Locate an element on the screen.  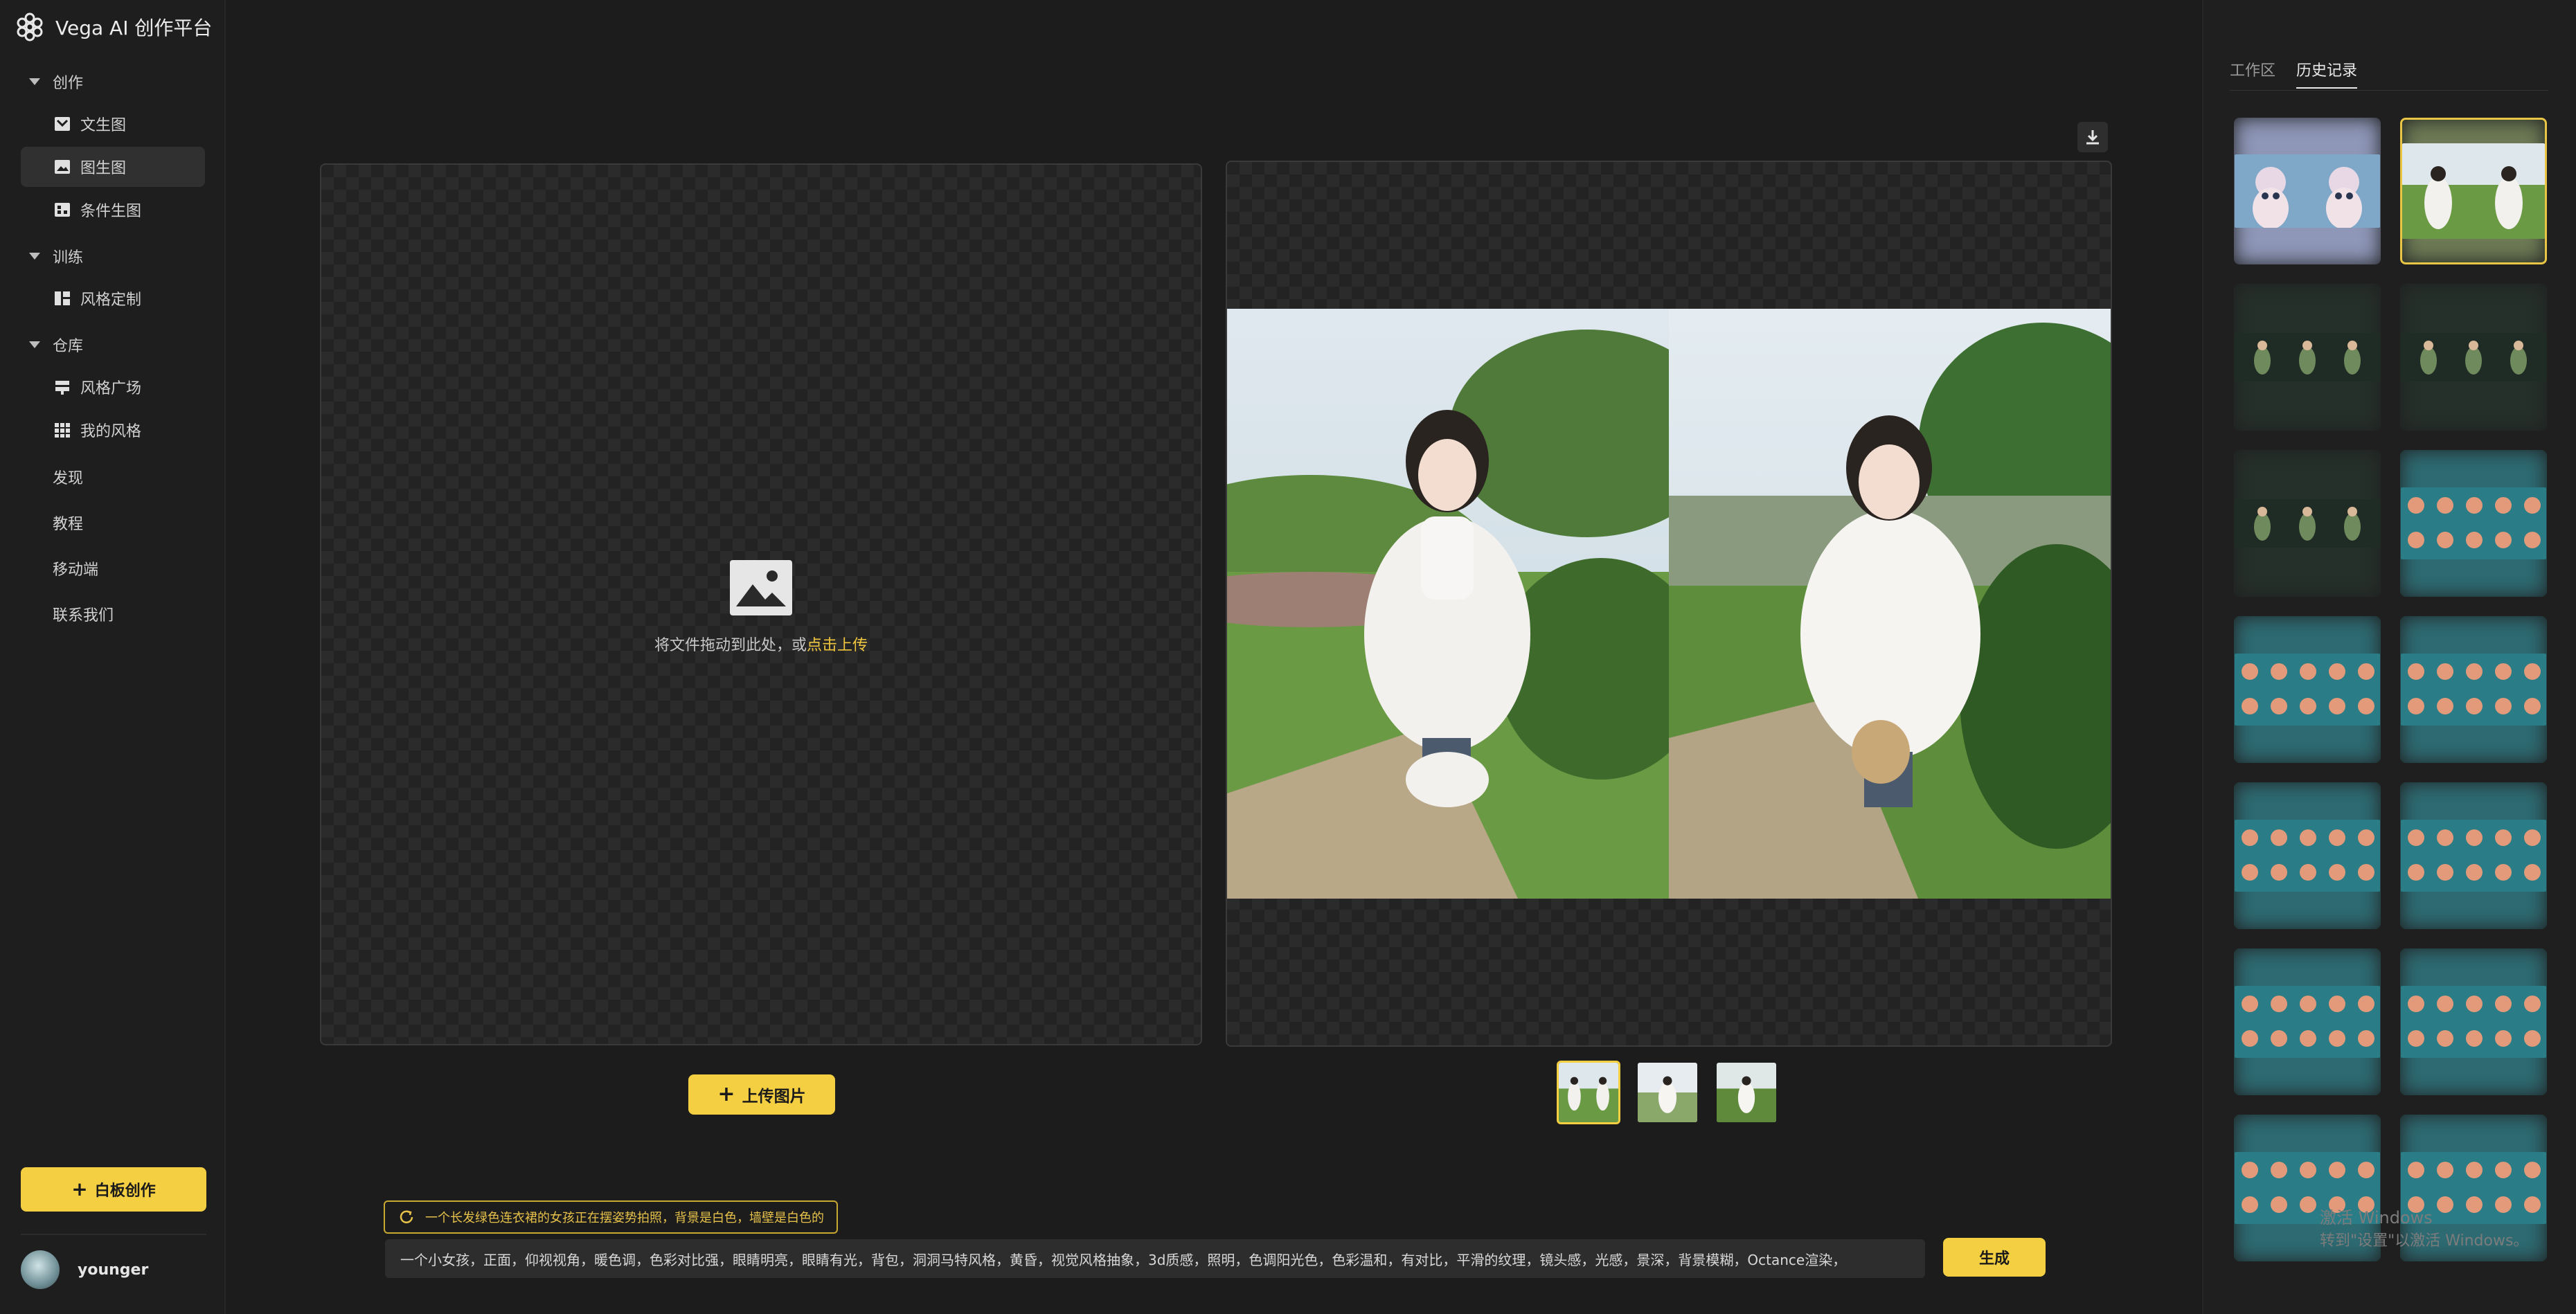
sidebar-item-label: 我的风格 is located at coordinates (111, 431).